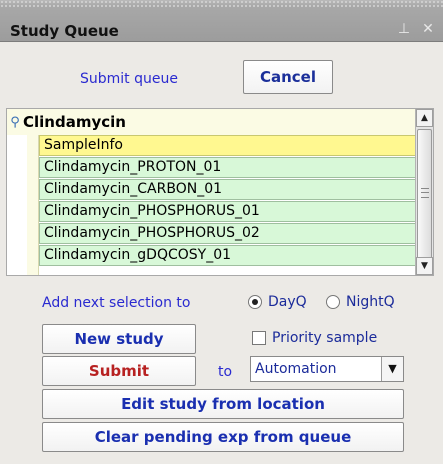  What do you see at coordinates (287, 302) in the screenshot?
I see `dayq-label: DayQ` at bounding box center [287, 302].